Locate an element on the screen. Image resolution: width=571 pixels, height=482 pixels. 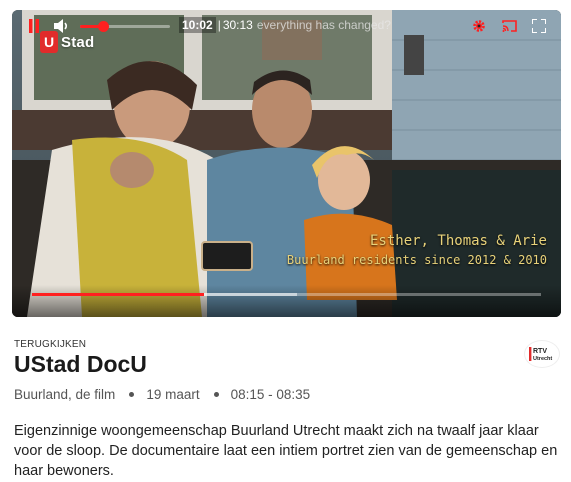
duration: 30:13 is located at coordinates (237, 25).